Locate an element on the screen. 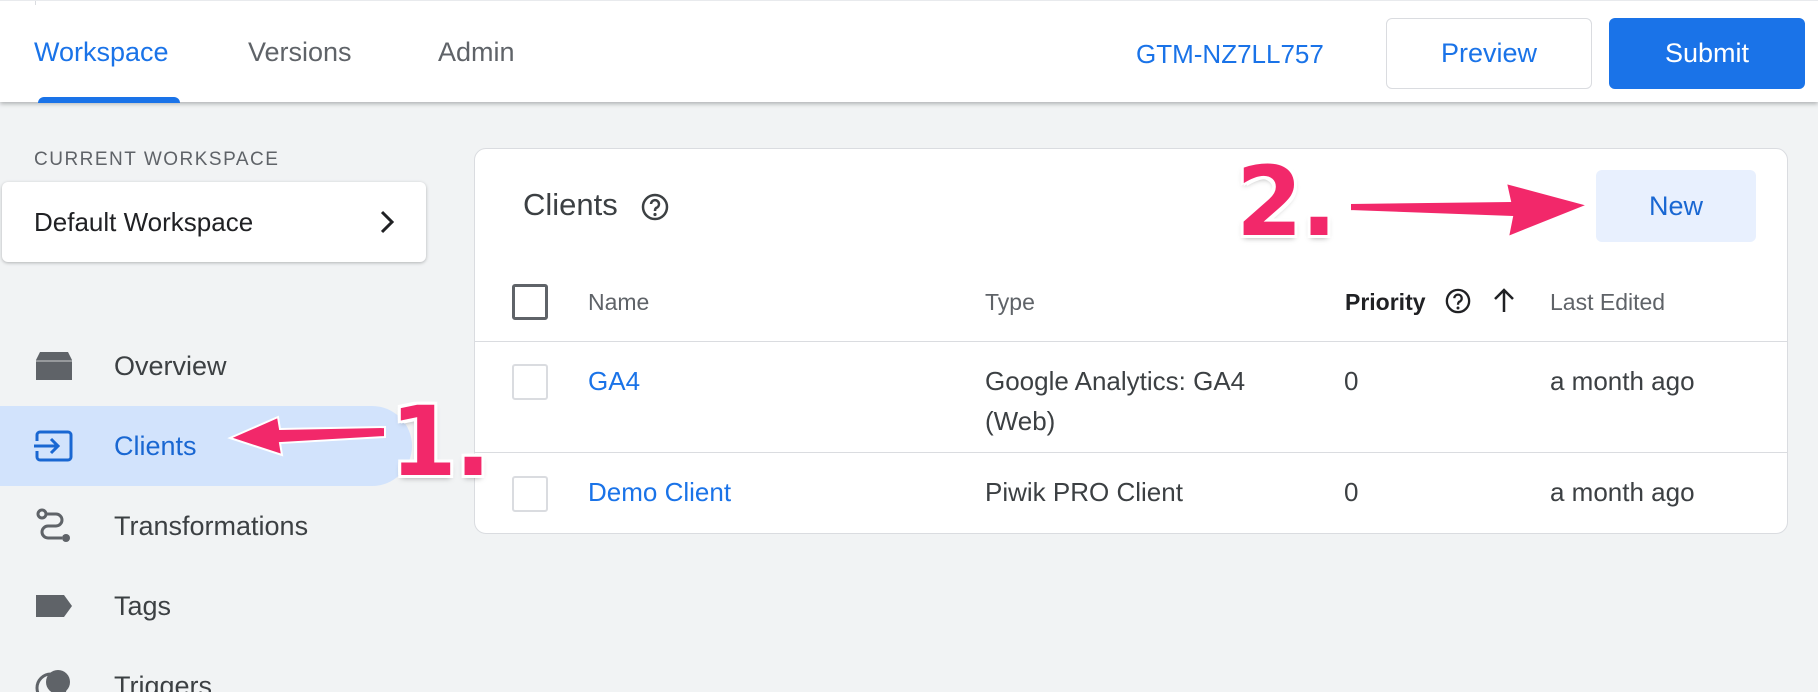 The width and height of the screenshot is (1818, 692). sort-ascending-icon is located at coordinates (1504, 302).